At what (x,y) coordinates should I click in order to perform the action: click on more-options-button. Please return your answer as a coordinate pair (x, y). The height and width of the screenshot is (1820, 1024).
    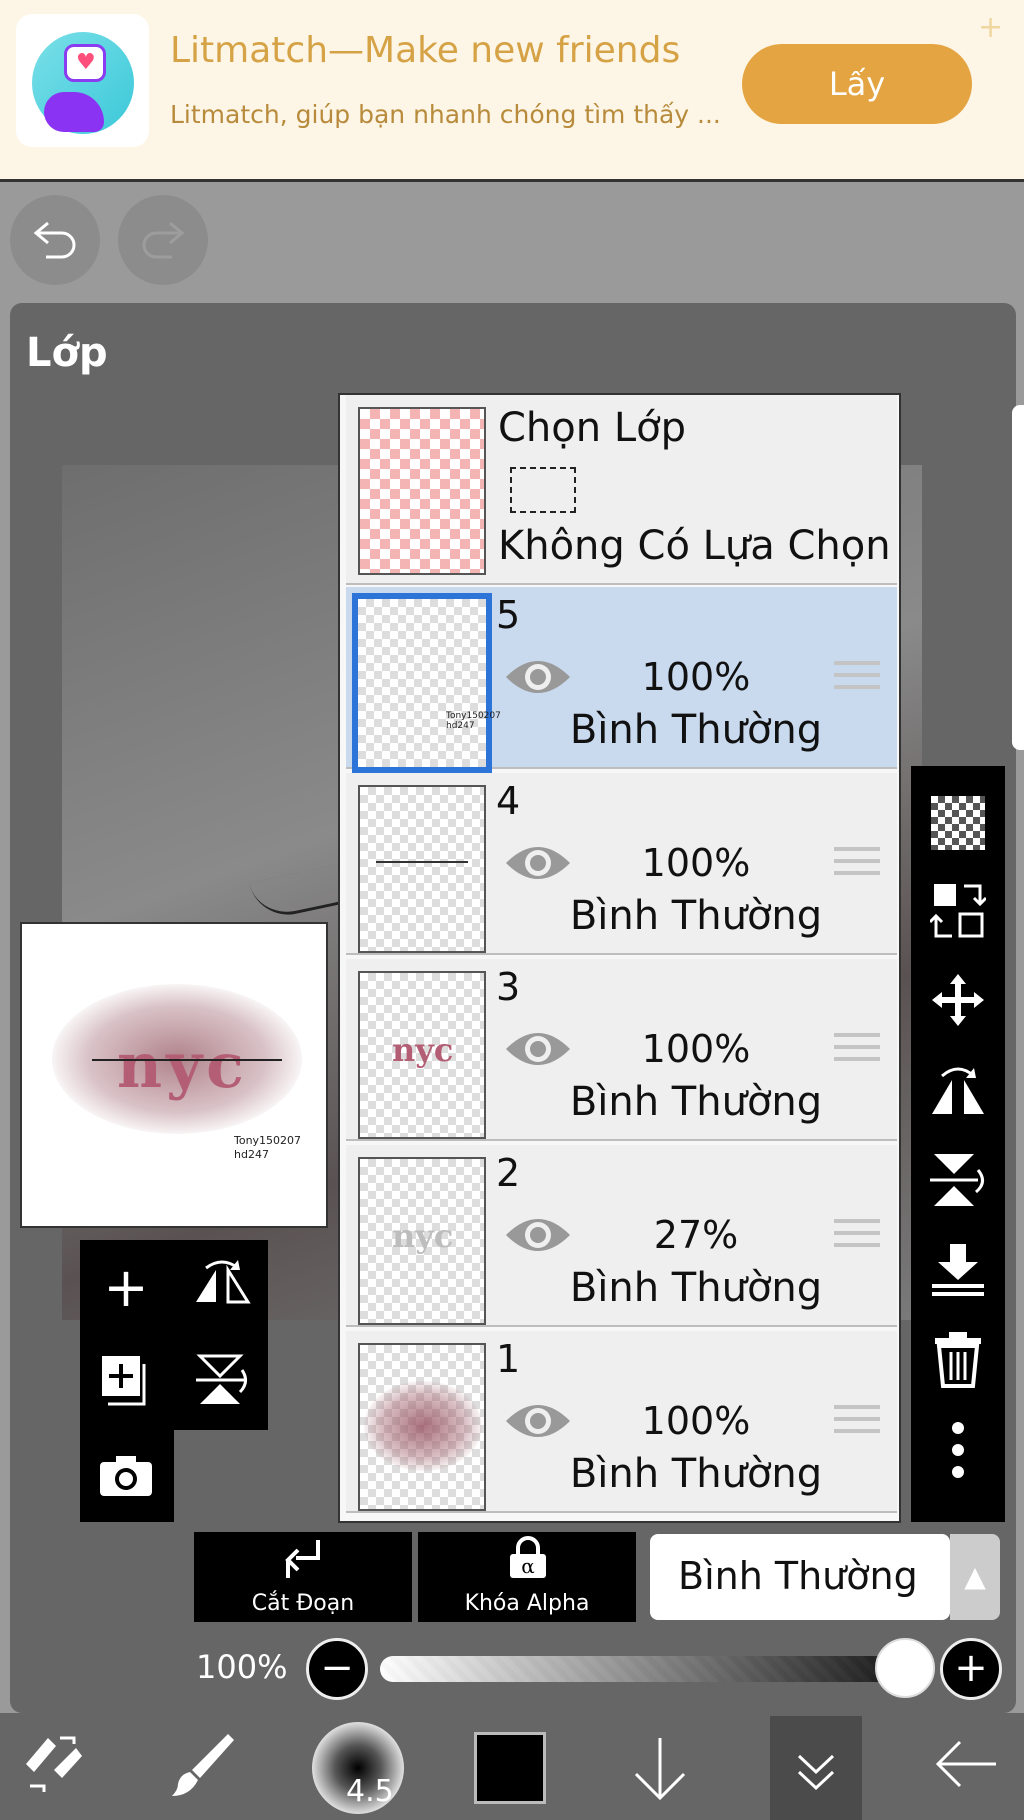
    Looking at the image, I should click on (958, 1450).